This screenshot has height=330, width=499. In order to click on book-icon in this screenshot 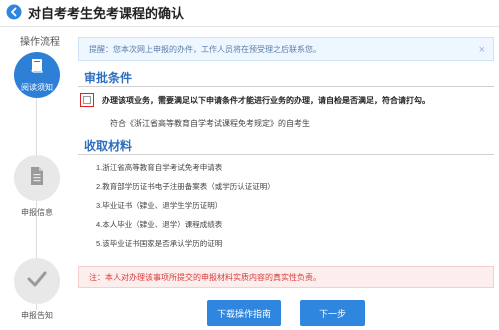, I will do `click(37, 68)`.